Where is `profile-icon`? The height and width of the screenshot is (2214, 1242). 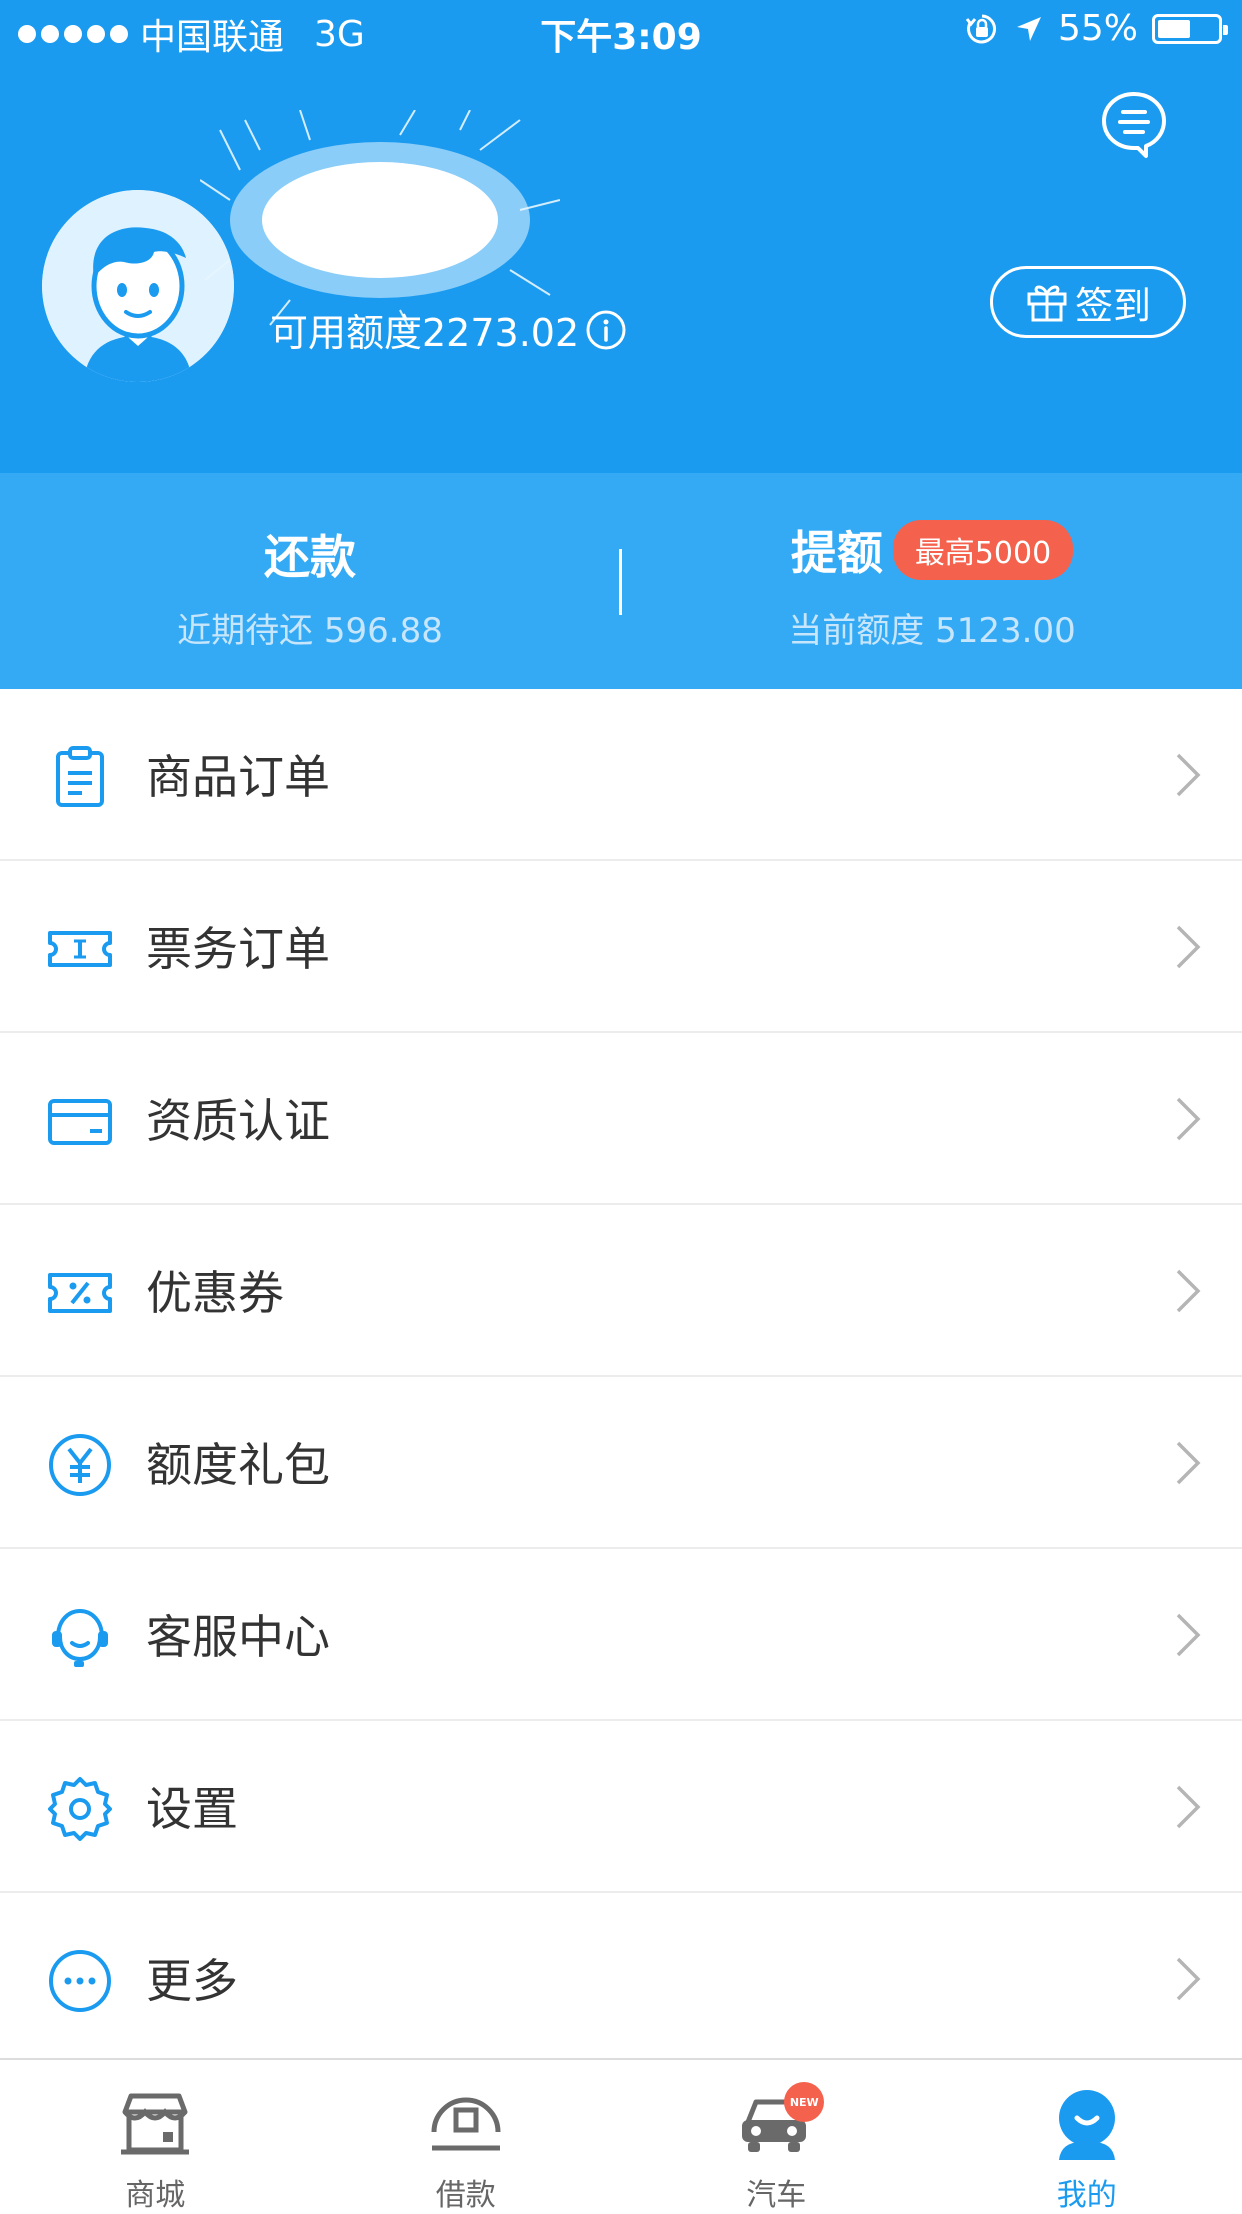 profile-icon is located at coordinates (1087, 2124).